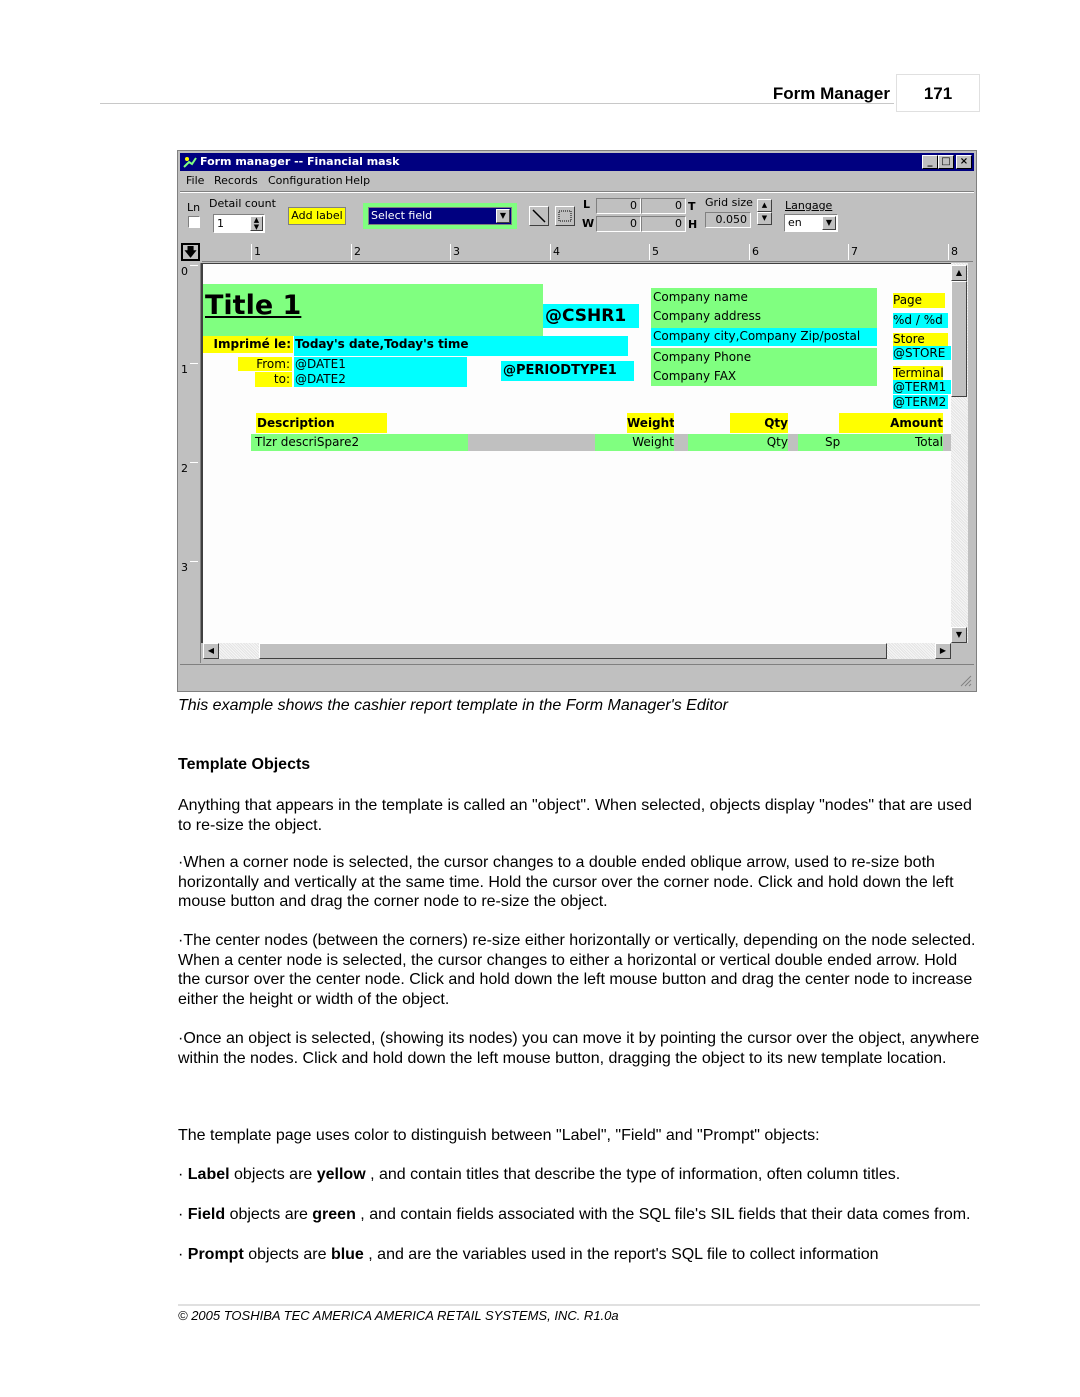 This screenshot has width=1080, height=1397. What do you see at coordinates (922, 387) in the screenshot?
I see `term1-prompt: @TERM1` at bounding box center [922, 387].